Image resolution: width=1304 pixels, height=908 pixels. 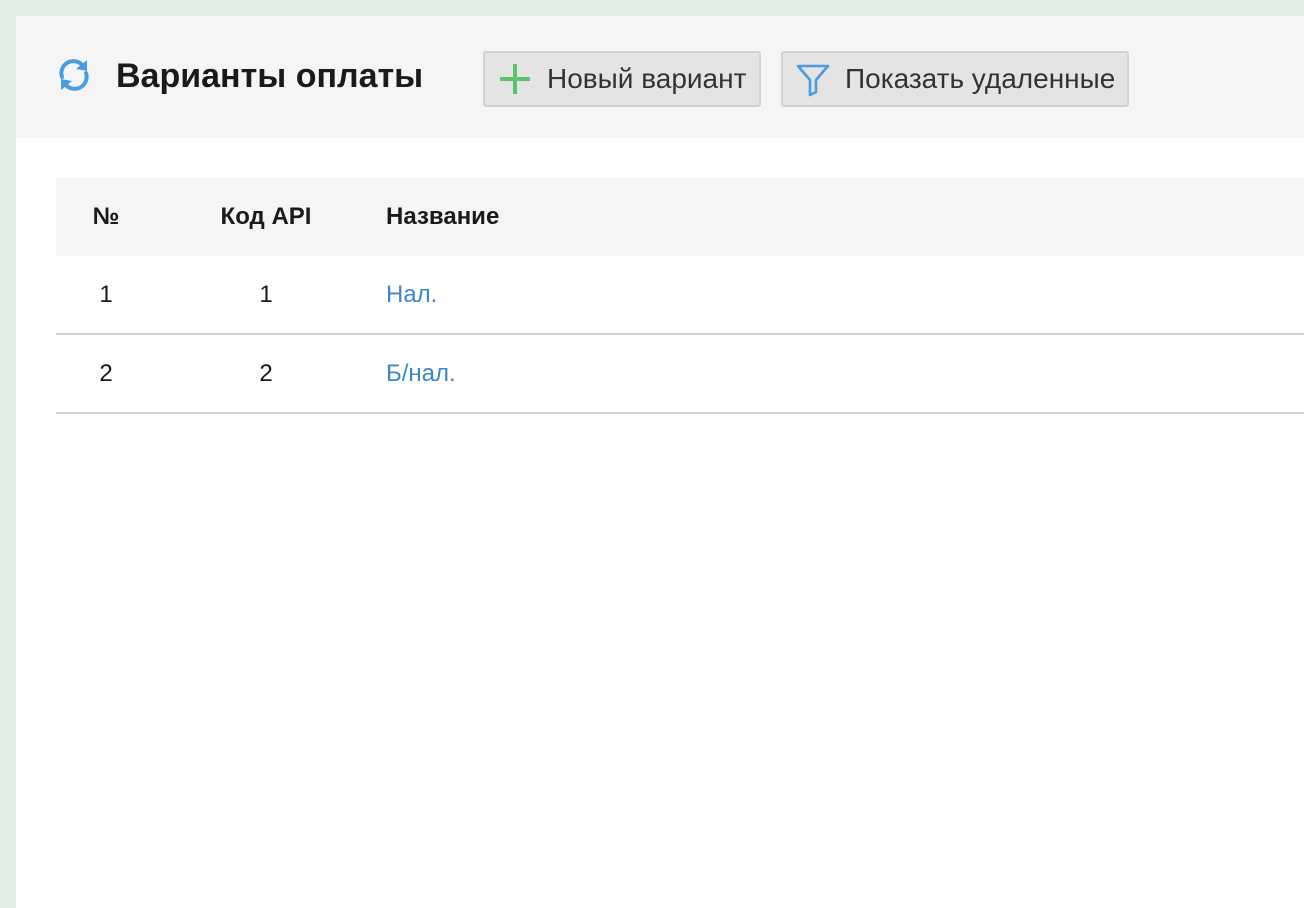 What do you see at coordinates (421, 373) in the screenshot?
I see `row-name-link: Б/нал.` at bounding box center [421, 373].